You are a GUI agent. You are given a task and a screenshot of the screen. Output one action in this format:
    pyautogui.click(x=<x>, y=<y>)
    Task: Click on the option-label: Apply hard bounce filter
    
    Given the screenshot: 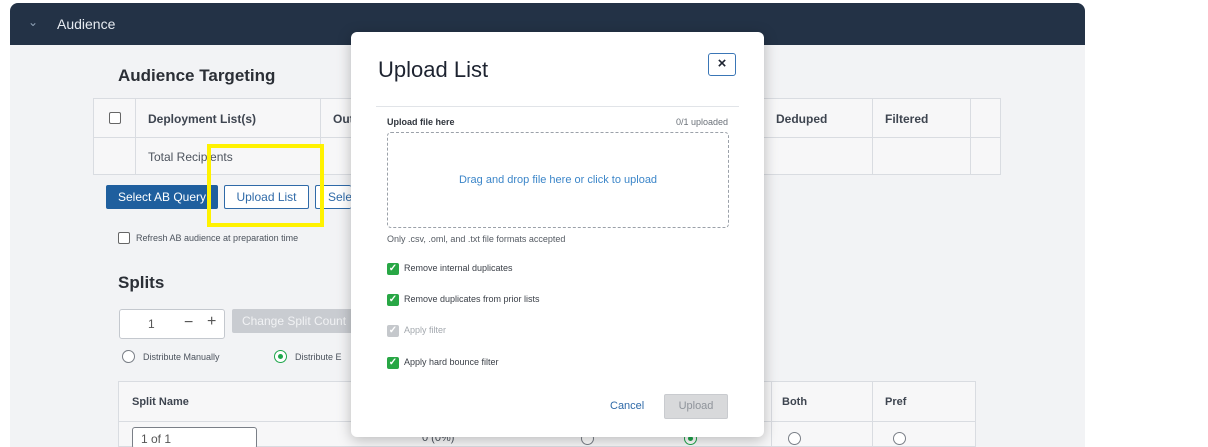 What is the action you would take?
    pyautogui.click(x=451, y=362)
    